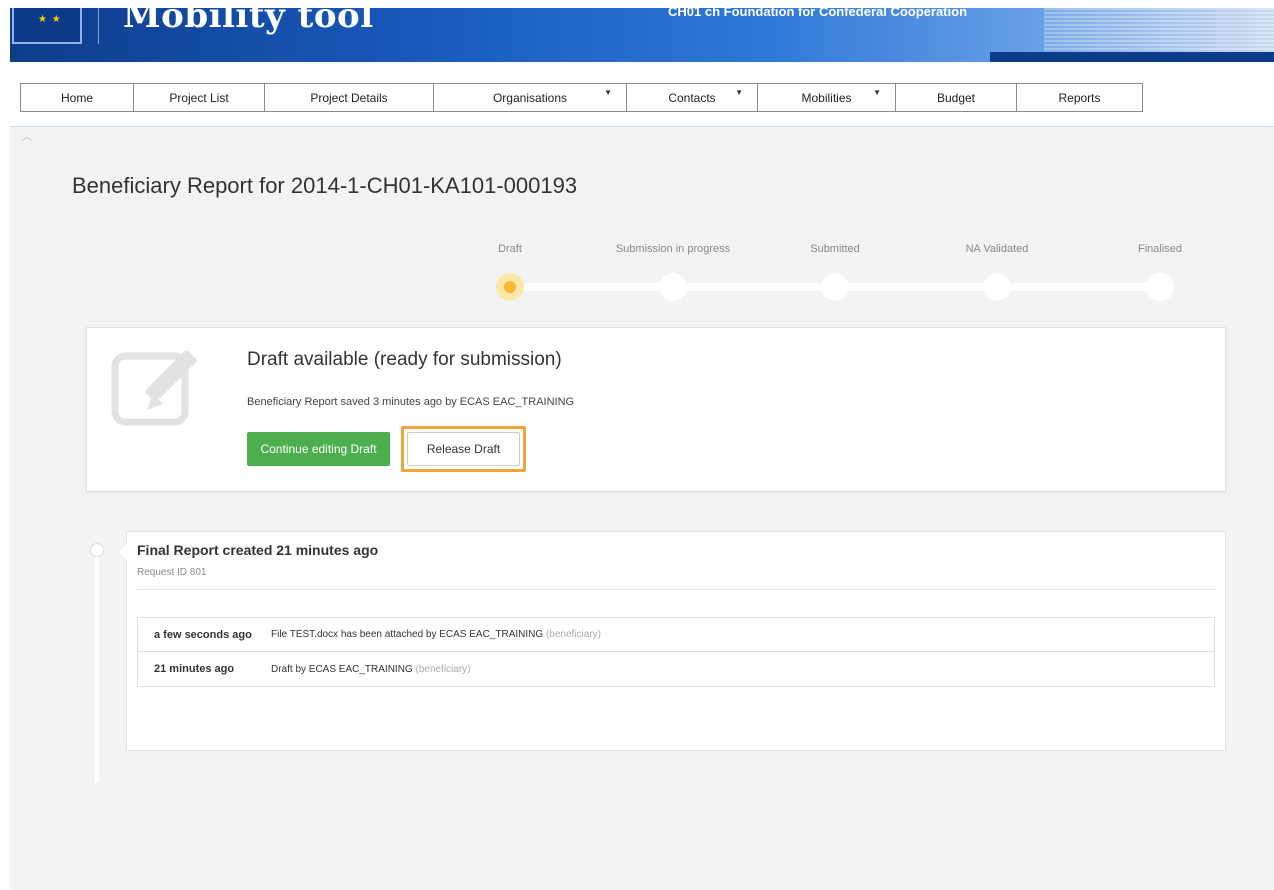 The height and width of the screenshot is (890, 1274). Describe the element at coordinates (203, 634) in the screenshot. I see `log-time: a few seconds ago` at that location.